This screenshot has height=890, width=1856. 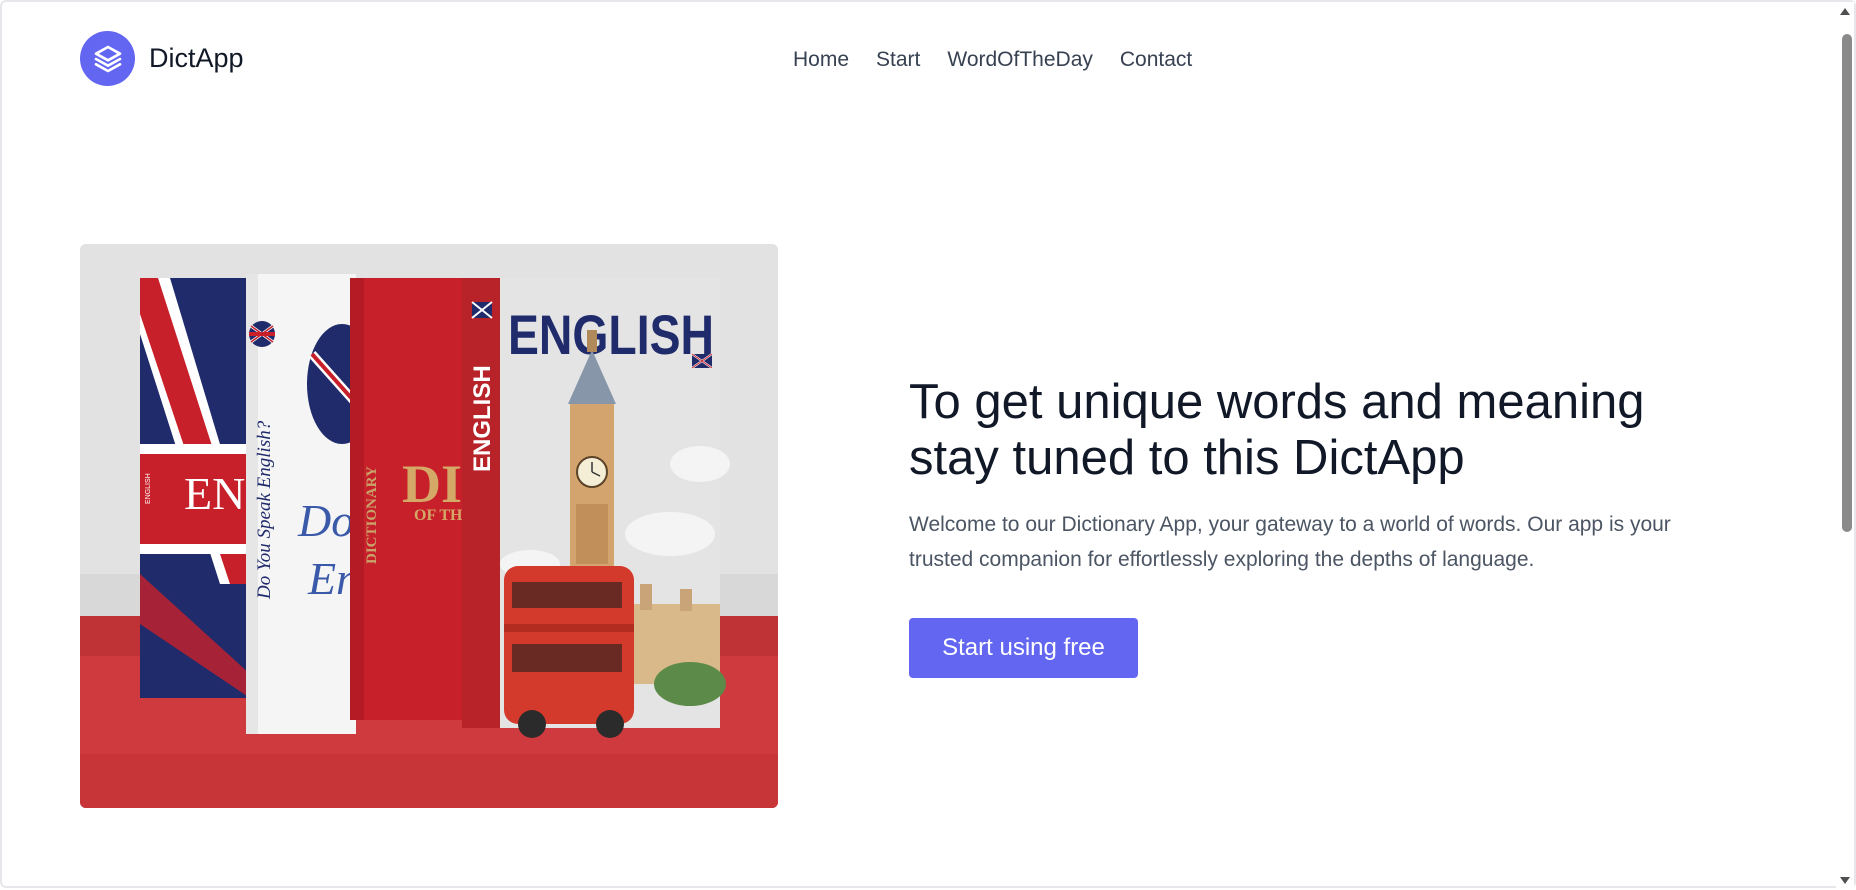 What do you see at coordinates (1156, 60) in the screenshot?
I see `nav-contact: Contact` at bounding box center [1156, 60].